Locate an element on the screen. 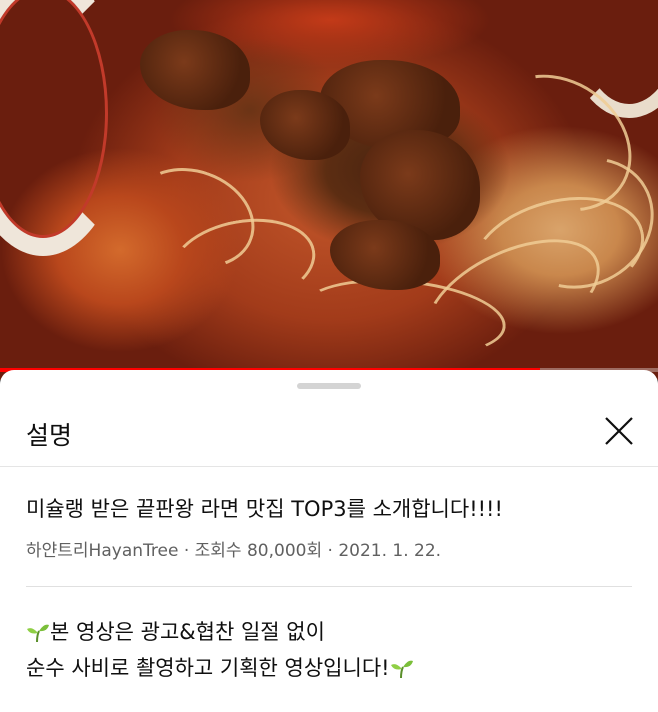 The image size is (658, 712). close-icon is located at coordinates (619, 431).